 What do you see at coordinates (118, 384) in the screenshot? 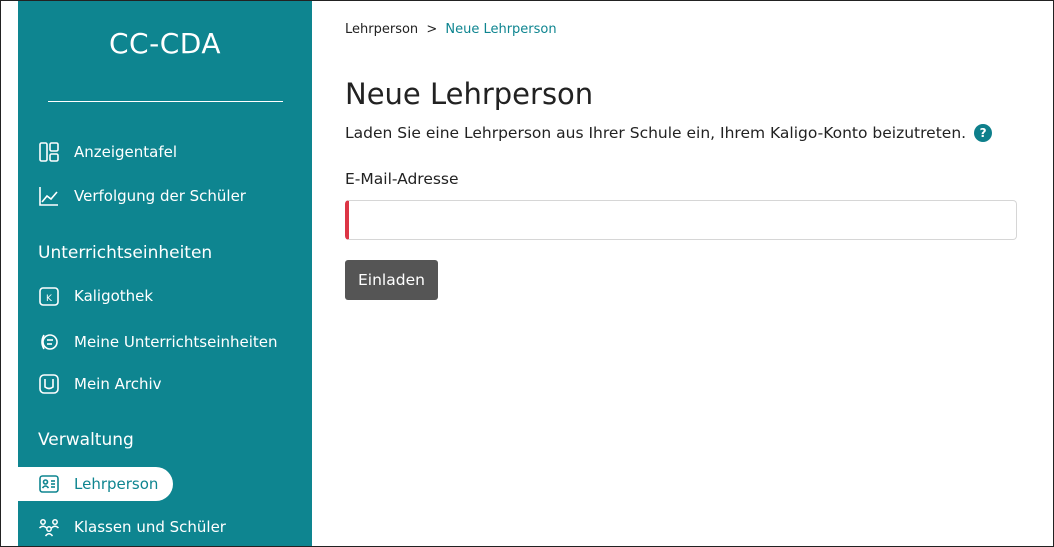
I see `sidebar-item-label: Mein Archiv` at bounding box center [118, 384].